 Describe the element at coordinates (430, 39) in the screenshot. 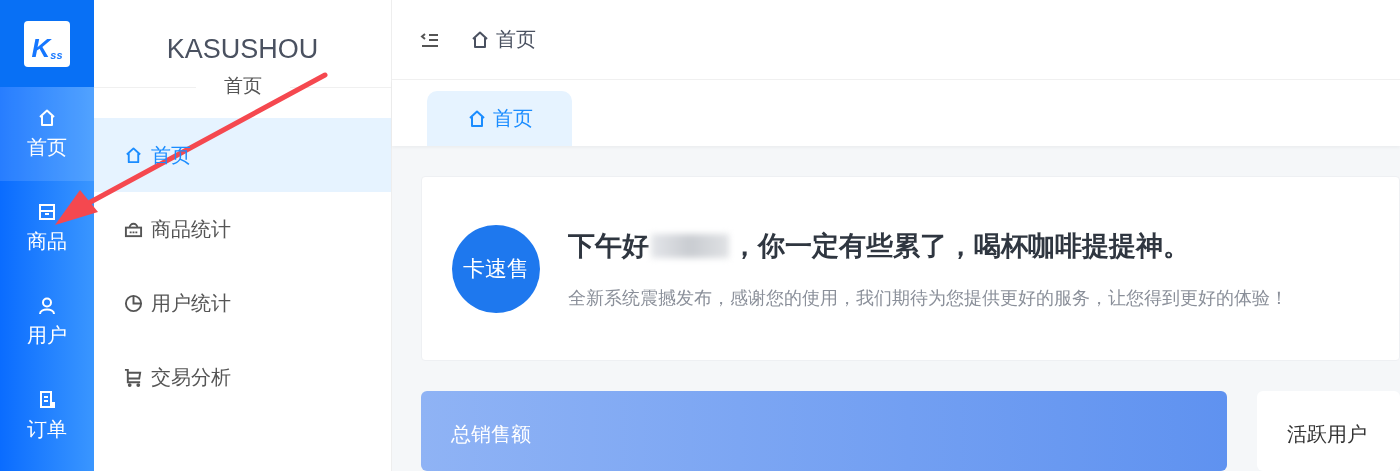

I see `collapse-menu-icon` at that location.